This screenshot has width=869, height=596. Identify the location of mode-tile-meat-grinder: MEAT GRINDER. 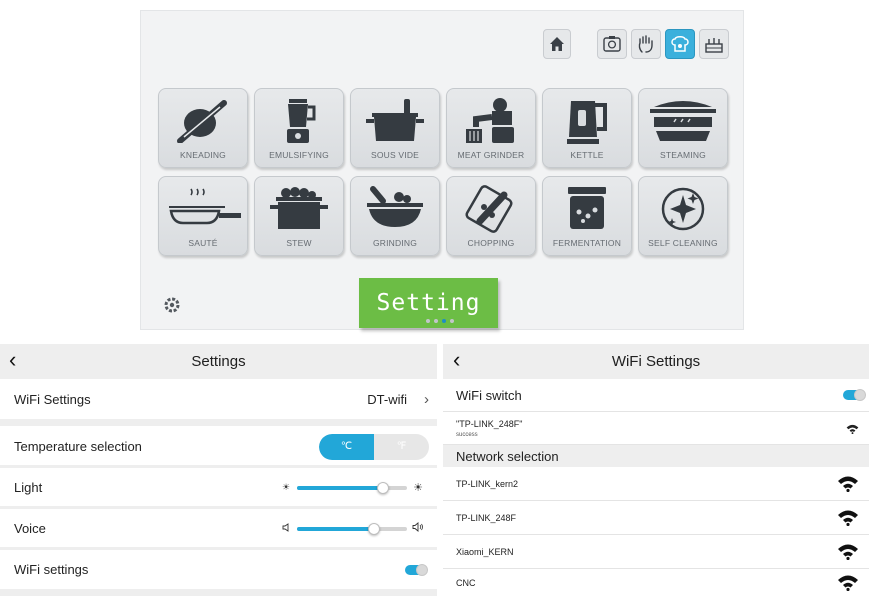
(491, 128).